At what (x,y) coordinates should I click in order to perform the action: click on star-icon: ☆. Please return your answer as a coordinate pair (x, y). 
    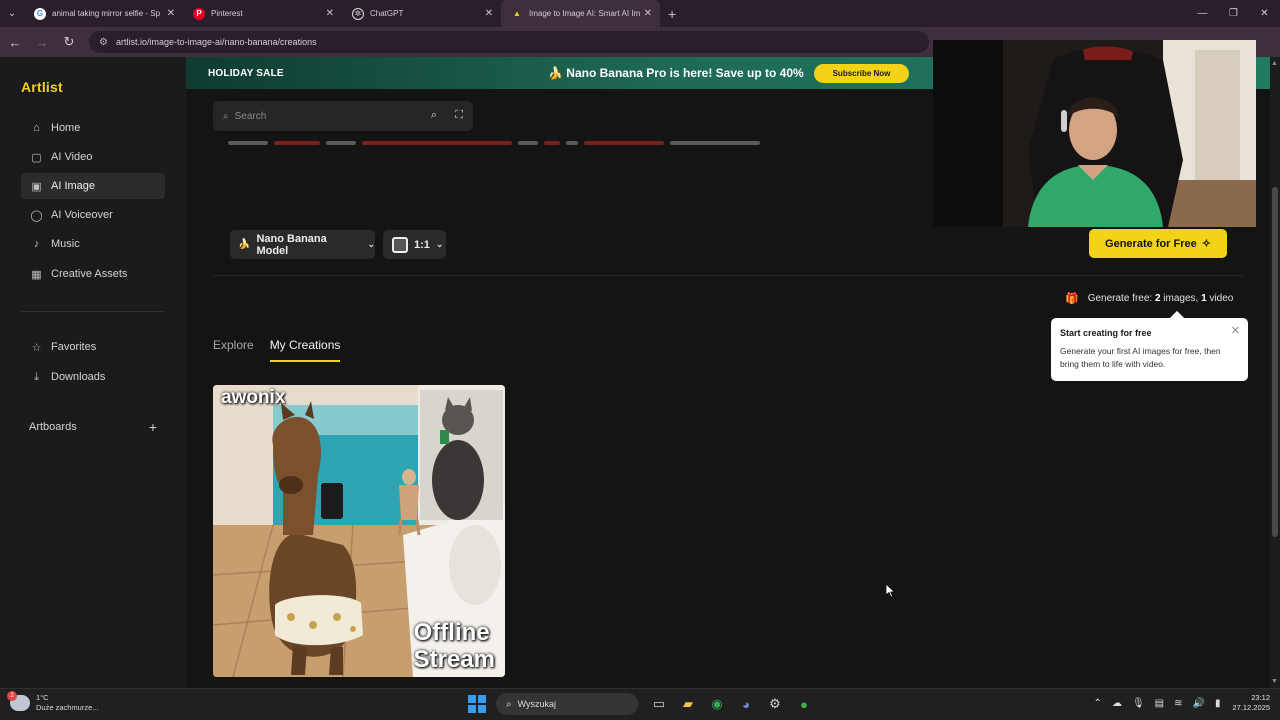
    Looking at the image, I should click on (36, 347).